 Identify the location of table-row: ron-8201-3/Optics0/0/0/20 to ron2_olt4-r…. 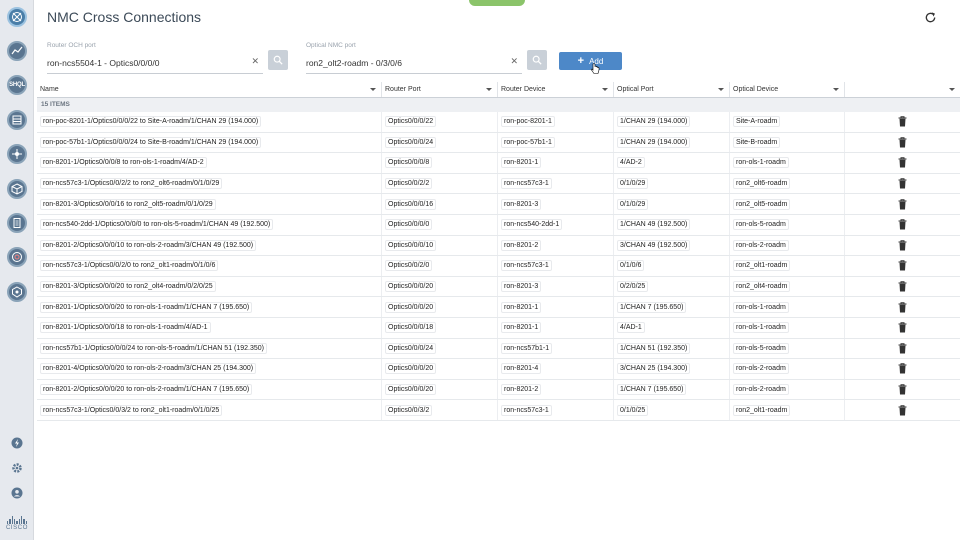
(498, 287).